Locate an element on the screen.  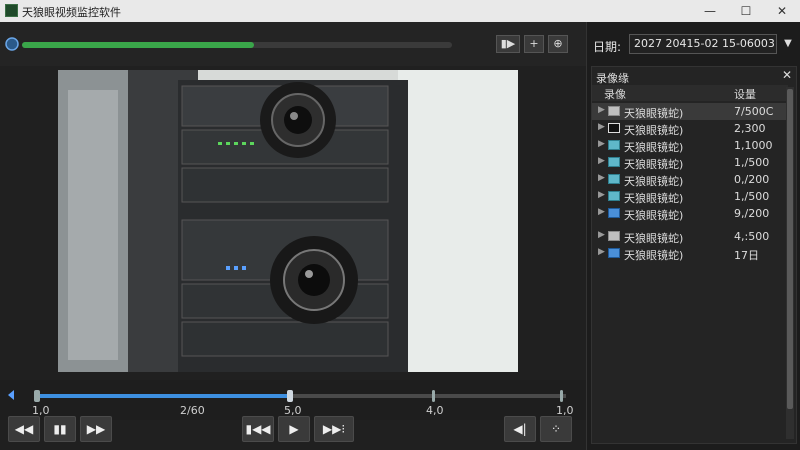
list-item: ▶ 天狼眼镜蛇) 2,300 is located at coordinates (690, 128).